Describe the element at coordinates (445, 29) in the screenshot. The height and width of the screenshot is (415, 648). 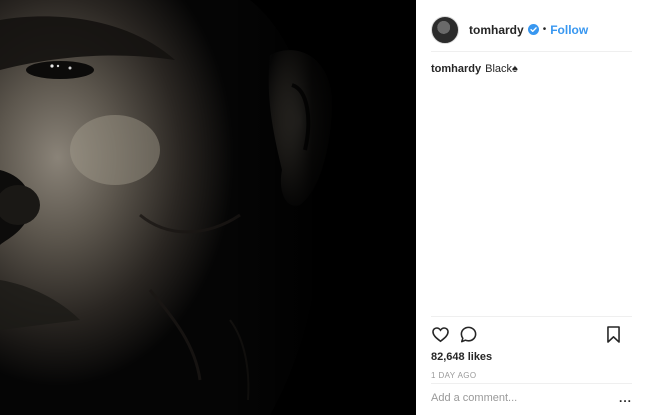
I see `avatar` at that location.